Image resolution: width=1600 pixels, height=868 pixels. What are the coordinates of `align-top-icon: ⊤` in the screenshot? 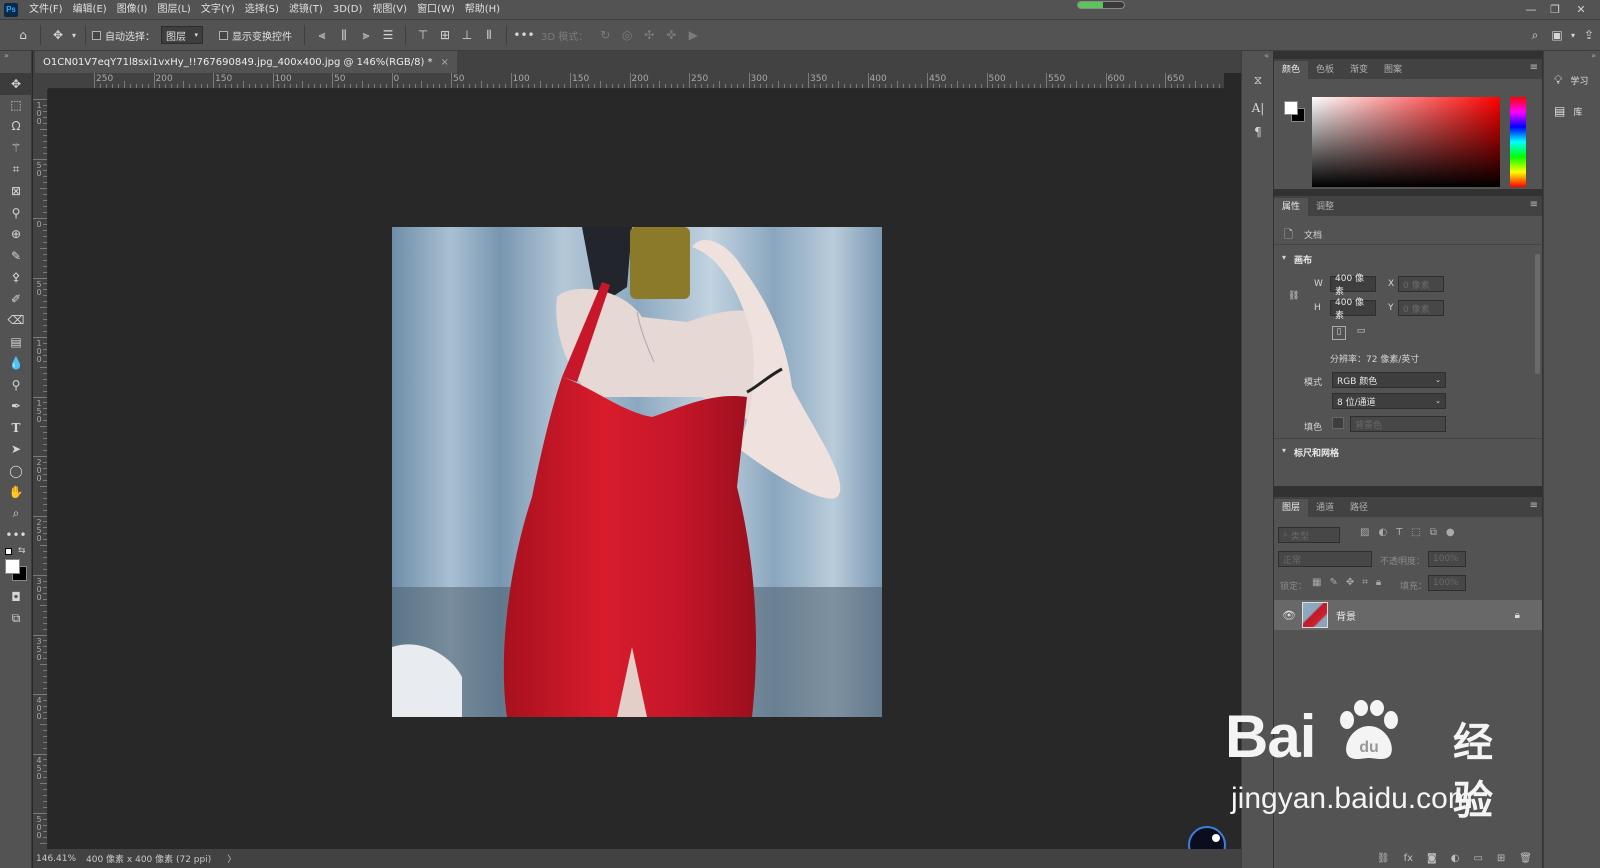 It's located at (423, 35).